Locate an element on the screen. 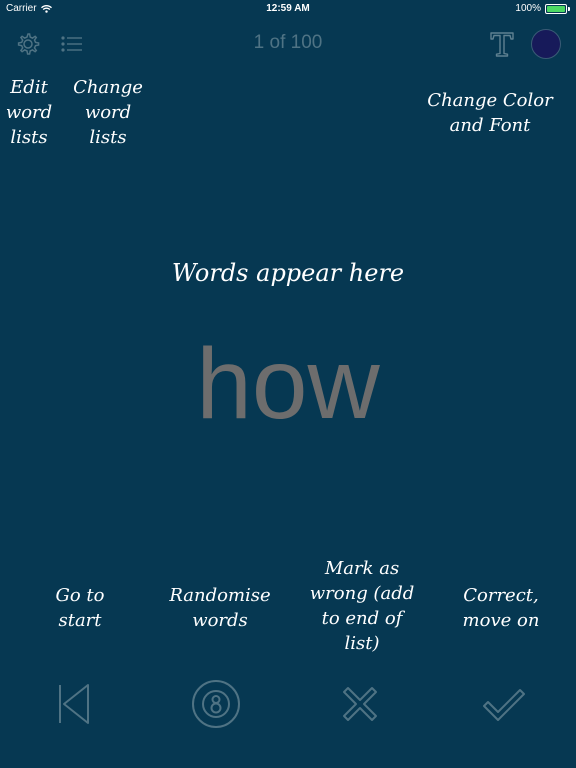 The image size is (576, 768). hint-line: words is located at coordinates (220, 620).